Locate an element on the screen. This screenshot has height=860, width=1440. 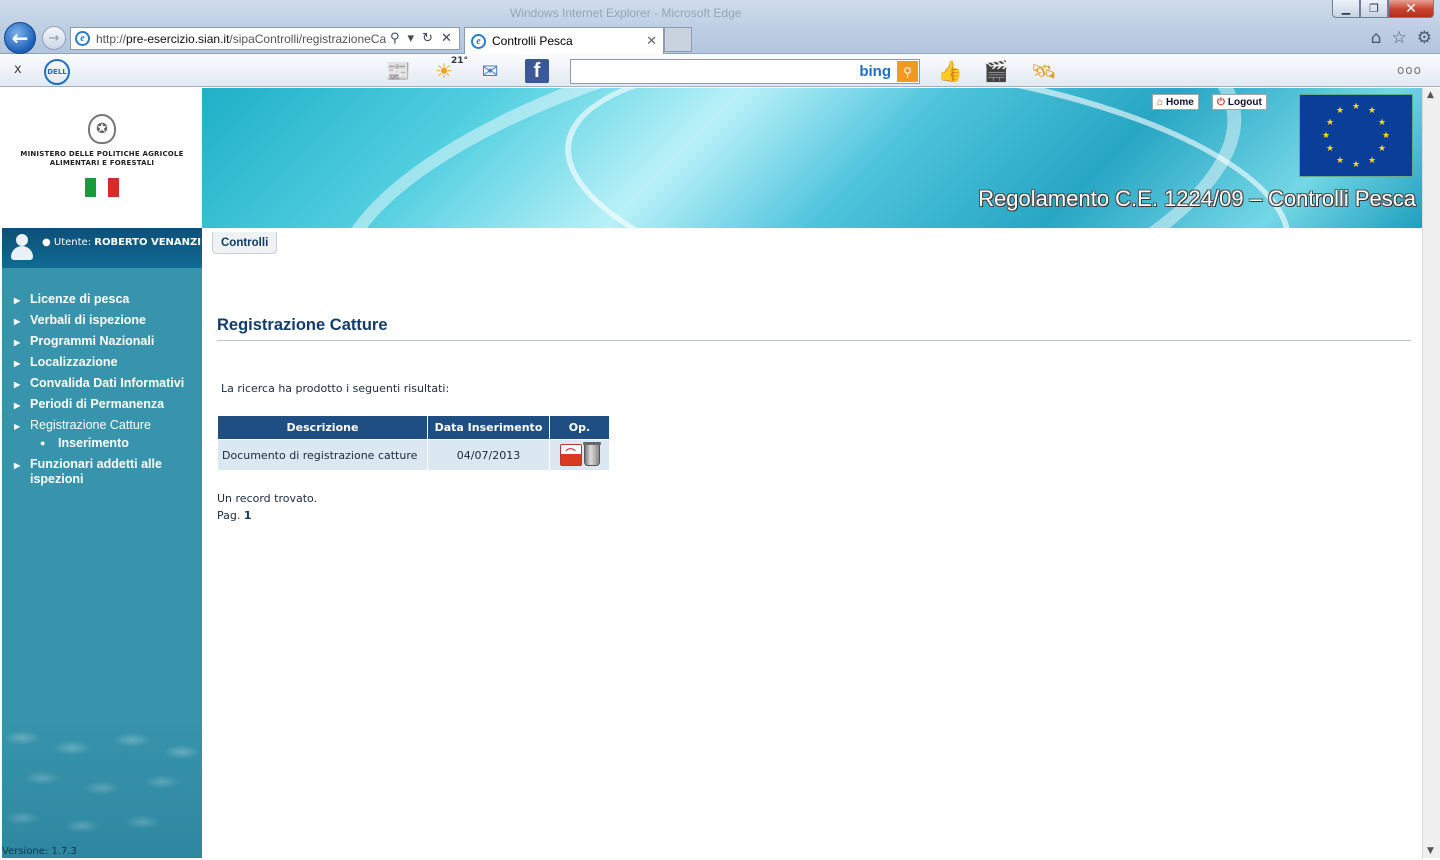
sidebar-item-localizzazione: Localizzazione is located at coordinates (104, 363).